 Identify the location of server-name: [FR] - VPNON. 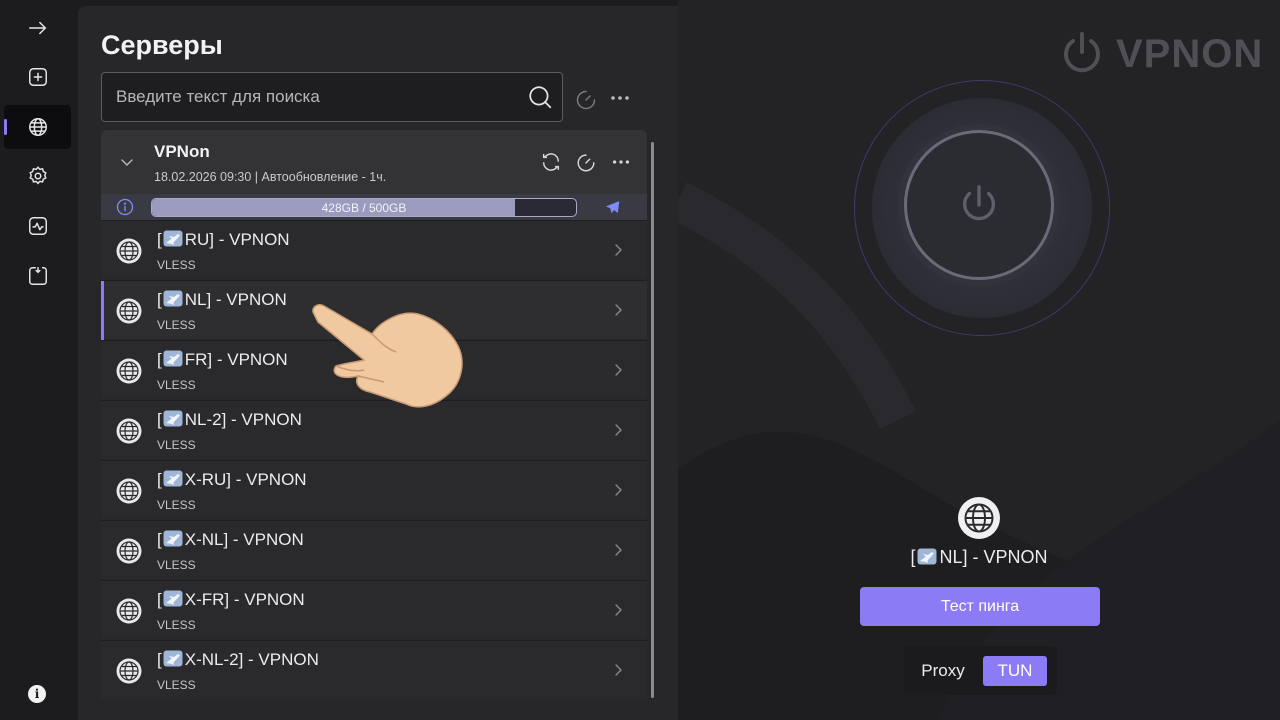
(222, 359).